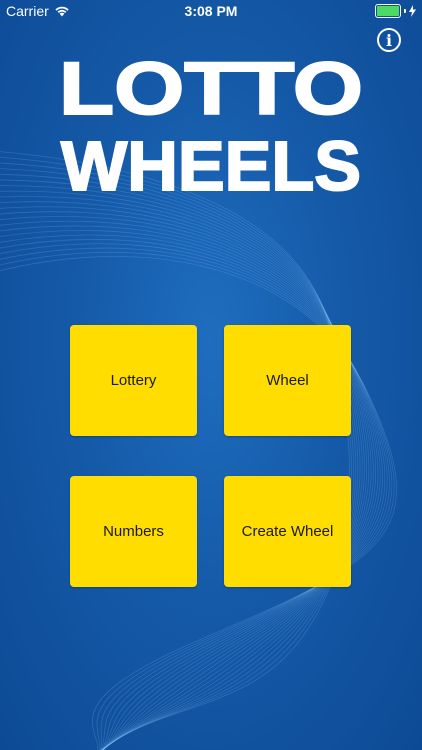 The image size is (422, 750). I want to click on logo-line-lotto: LOTTO, so click(211, 89).